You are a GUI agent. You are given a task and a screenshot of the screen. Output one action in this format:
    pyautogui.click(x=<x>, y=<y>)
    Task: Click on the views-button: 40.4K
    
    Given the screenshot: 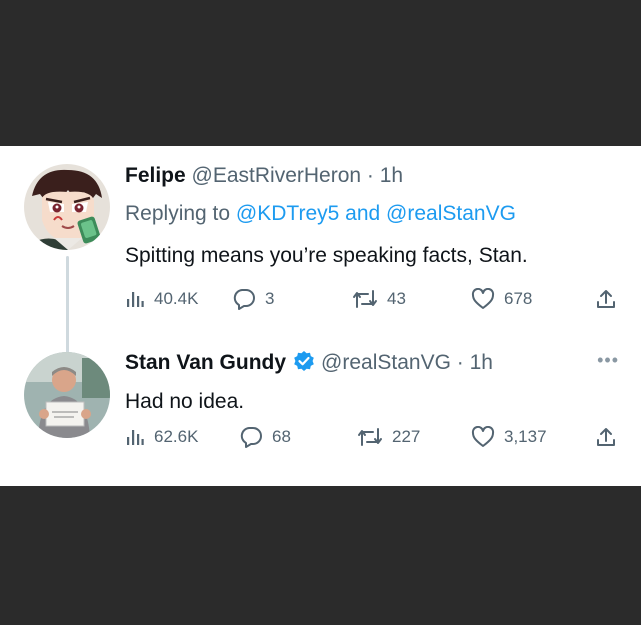 What is the action you would take?
    pyautogui.click(x=161, y=299)
    